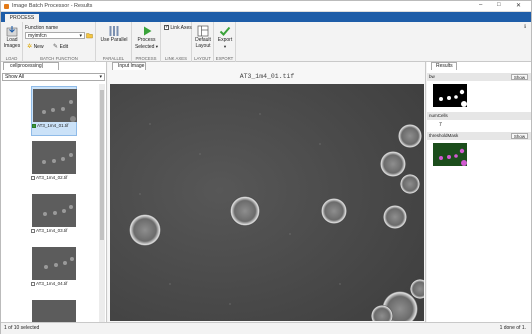 This screenshot has height=334, width=532. Describe the element at coordinates (518, 5) in the screenshot. I see `close-icon: ✕` at that location.